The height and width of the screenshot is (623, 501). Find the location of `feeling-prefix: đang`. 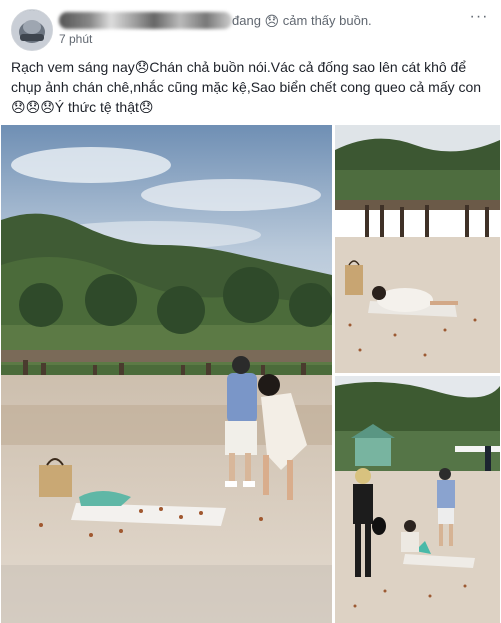

feeling-prefix: đang is located at coordinates (246, 20).